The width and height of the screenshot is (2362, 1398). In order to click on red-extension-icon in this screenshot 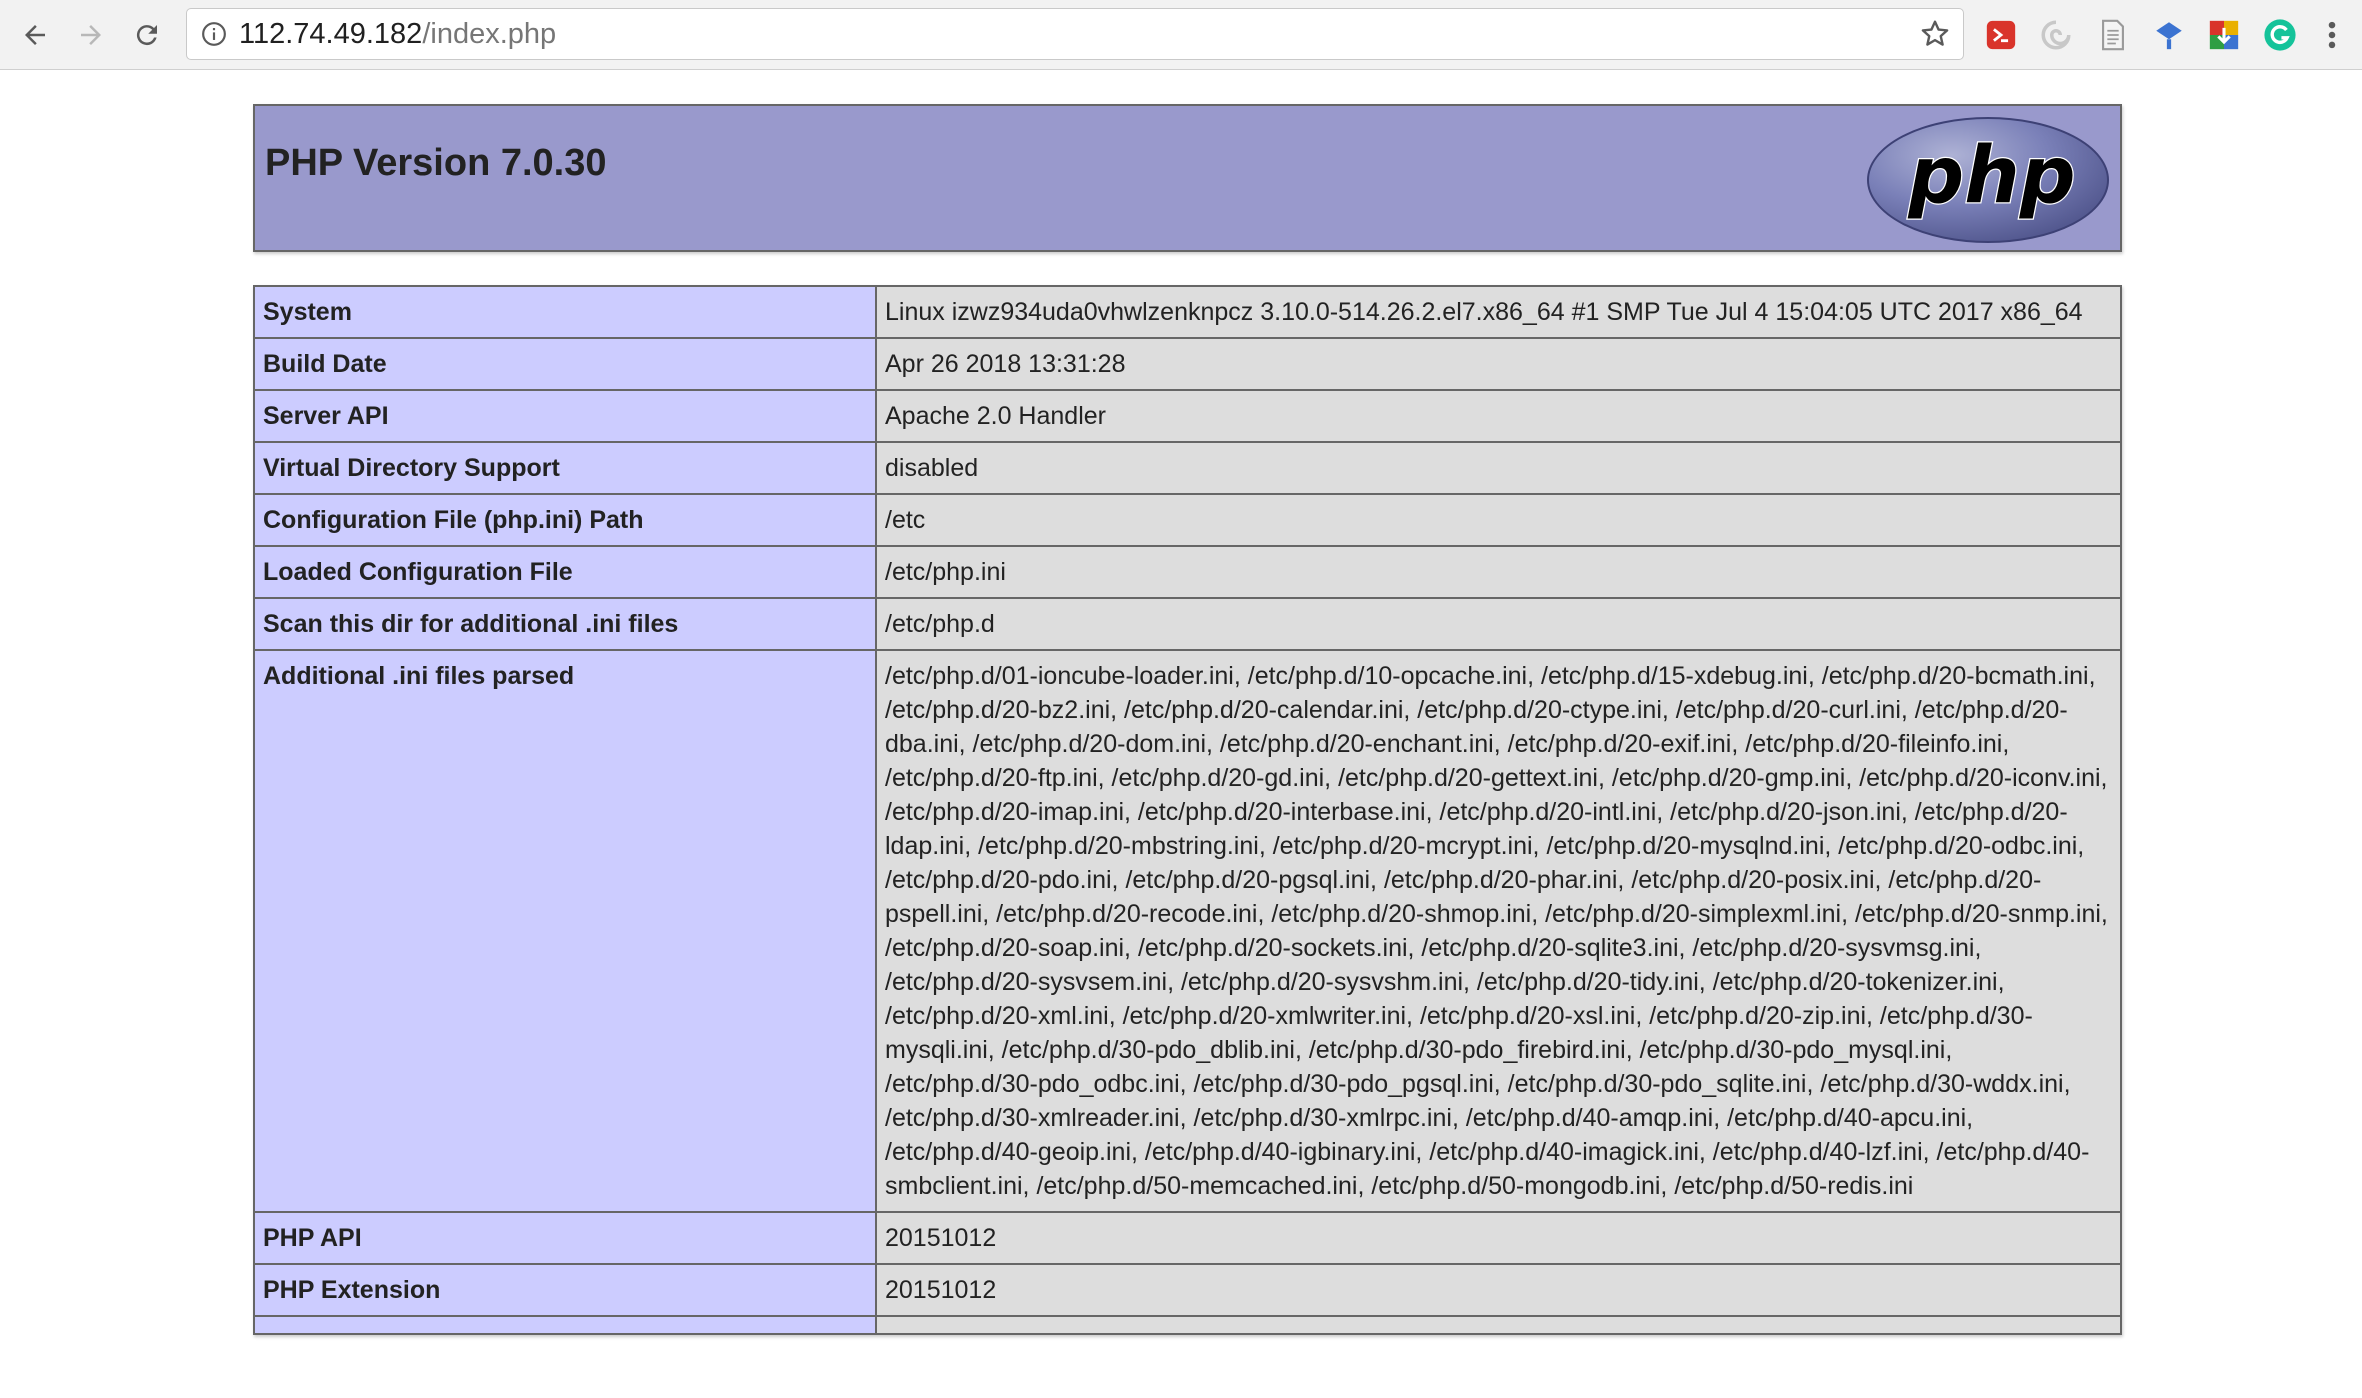, I will do `click(2001, 35)`.